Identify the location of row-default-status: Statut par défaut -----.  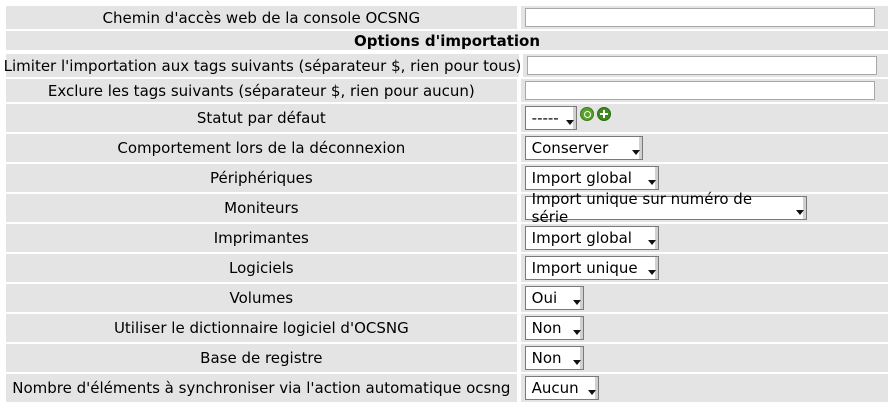
(447, 118).